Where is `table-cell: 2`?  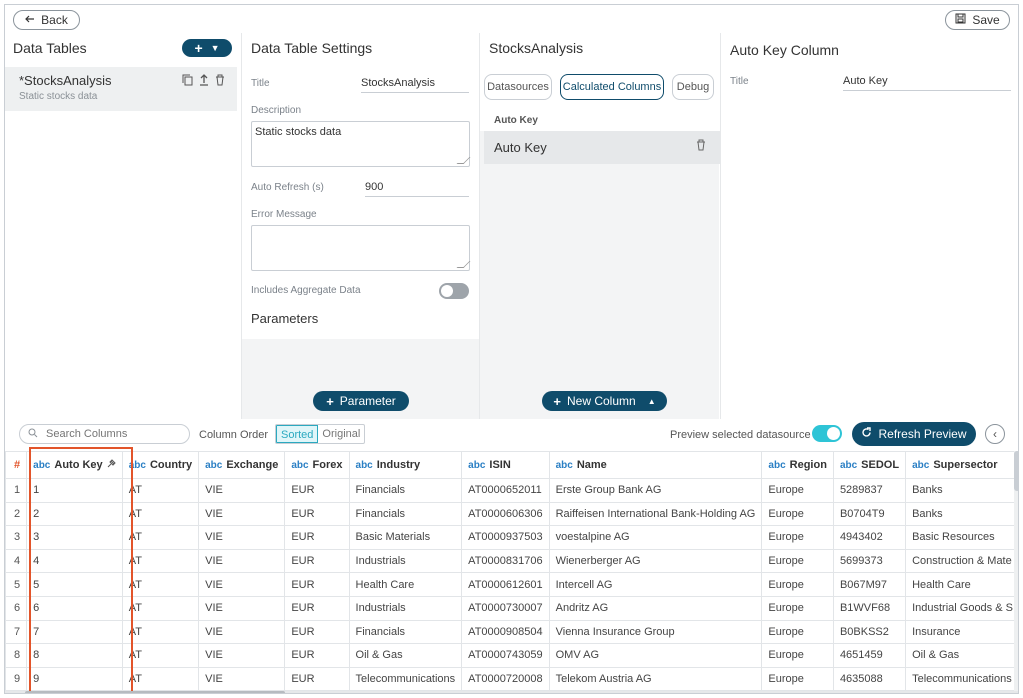 table-cell: 2 is located at coordinates (74, 514).